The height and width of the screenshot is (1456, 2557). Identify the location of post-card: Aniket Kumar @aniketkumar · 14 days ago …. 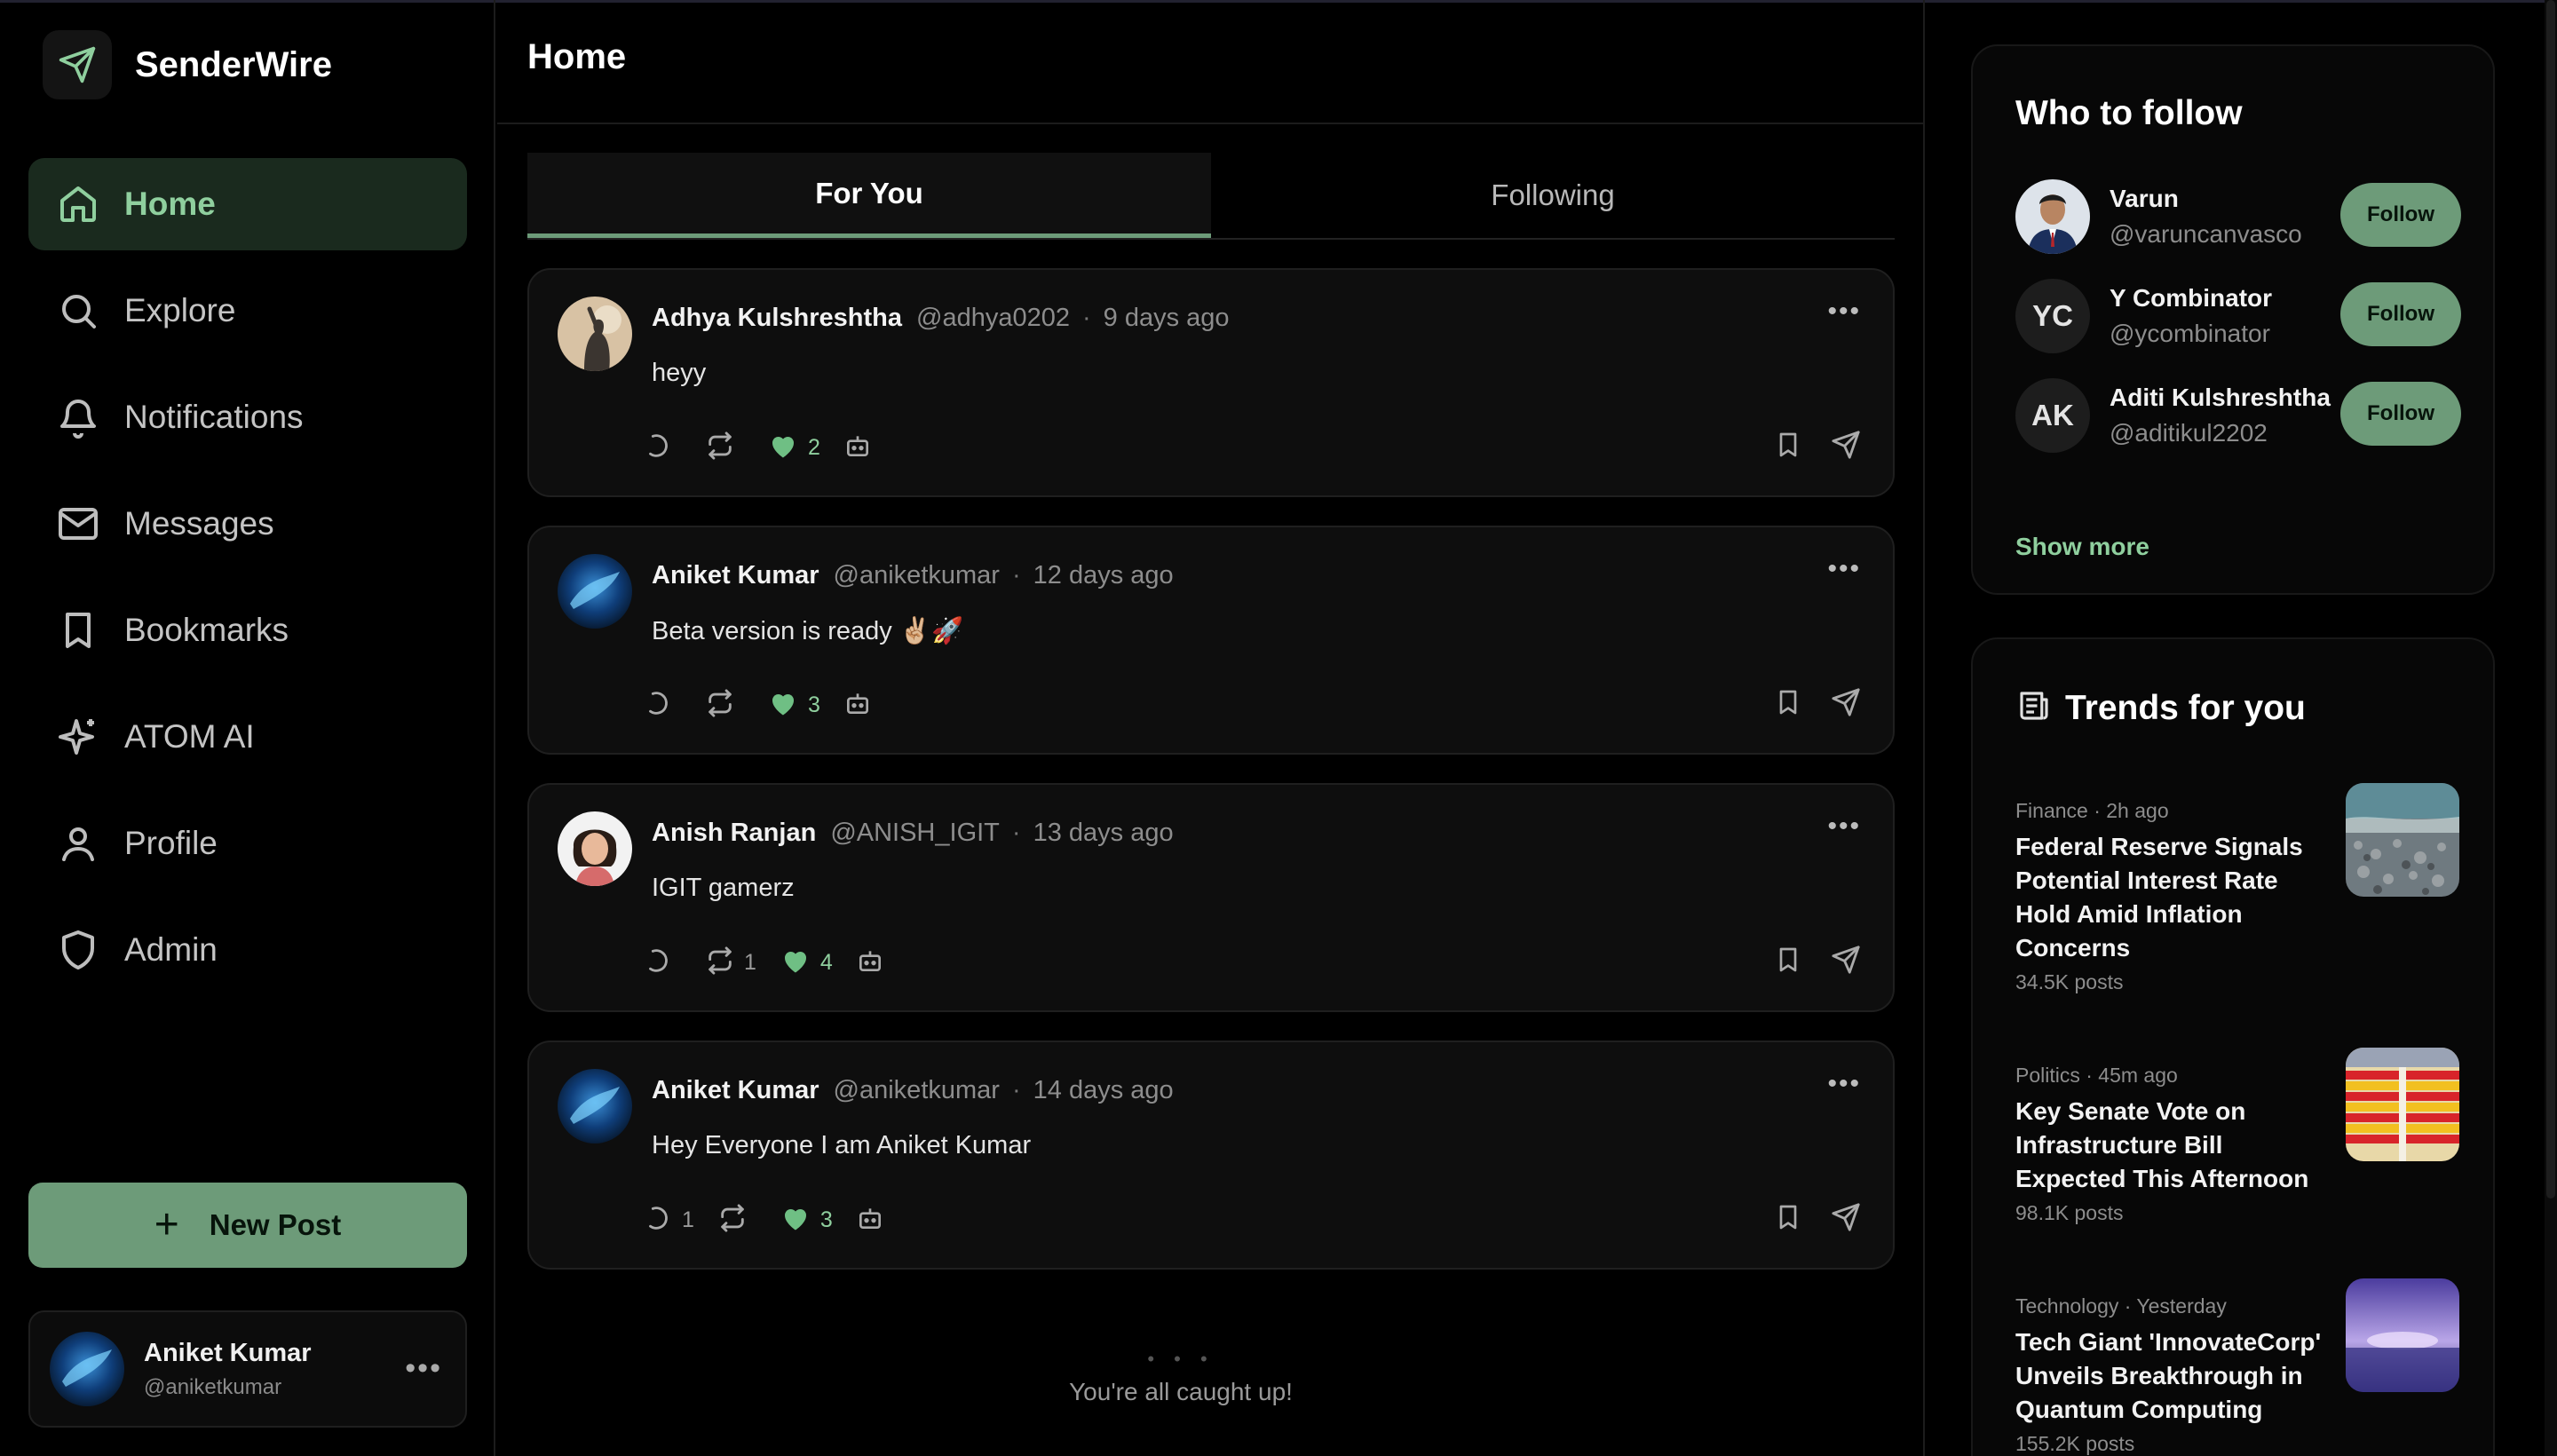
(1211, 1155).